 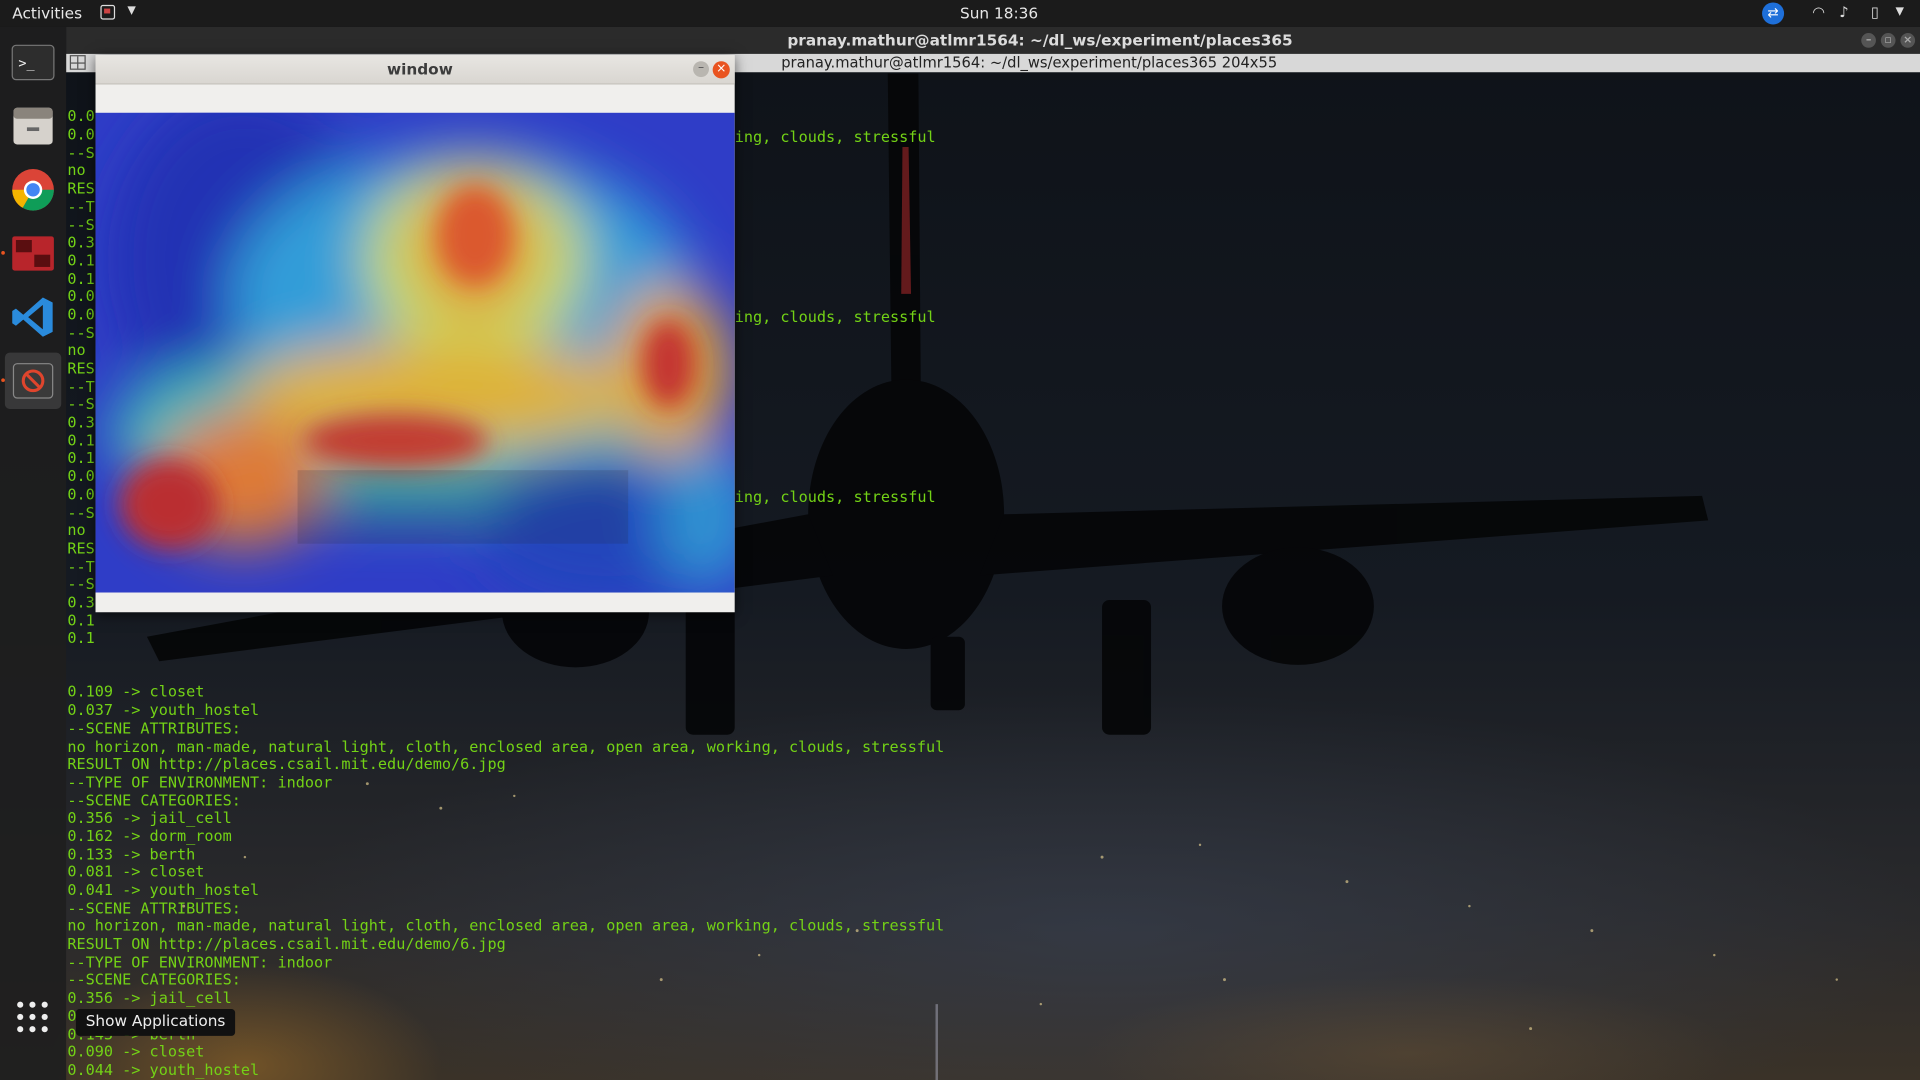 I want to click on wifi-icon: ◠, so click(x=1818, y=12).